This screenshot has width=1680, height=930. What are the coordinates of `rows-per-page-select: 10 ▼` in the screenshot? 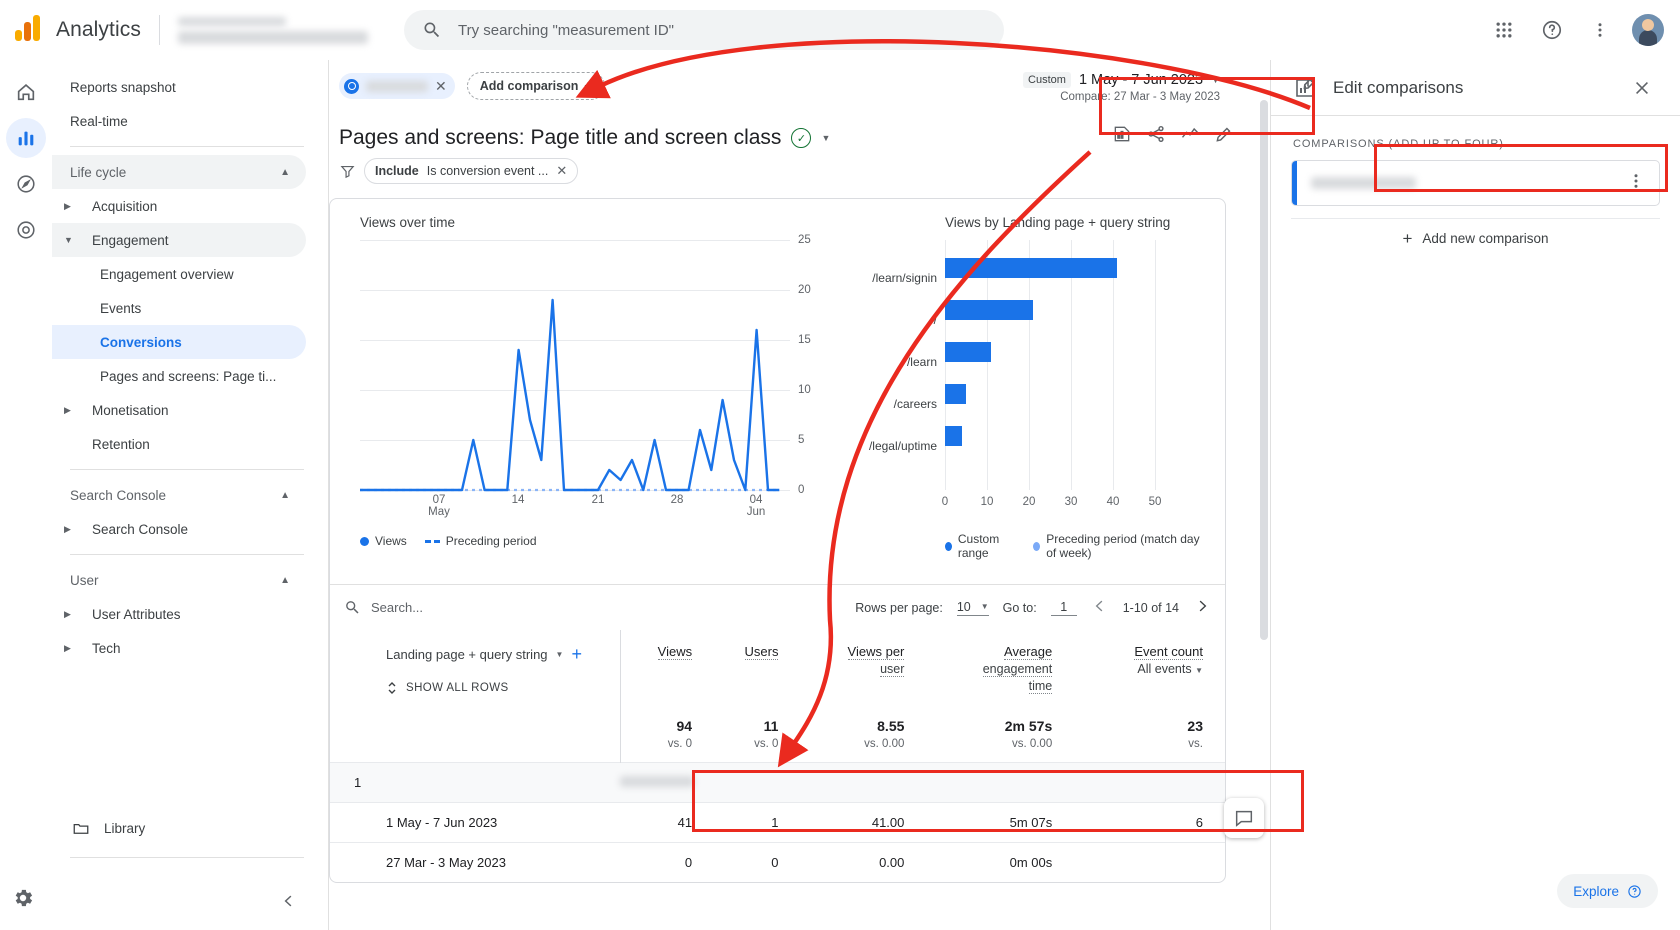 It's located at (972, 607).